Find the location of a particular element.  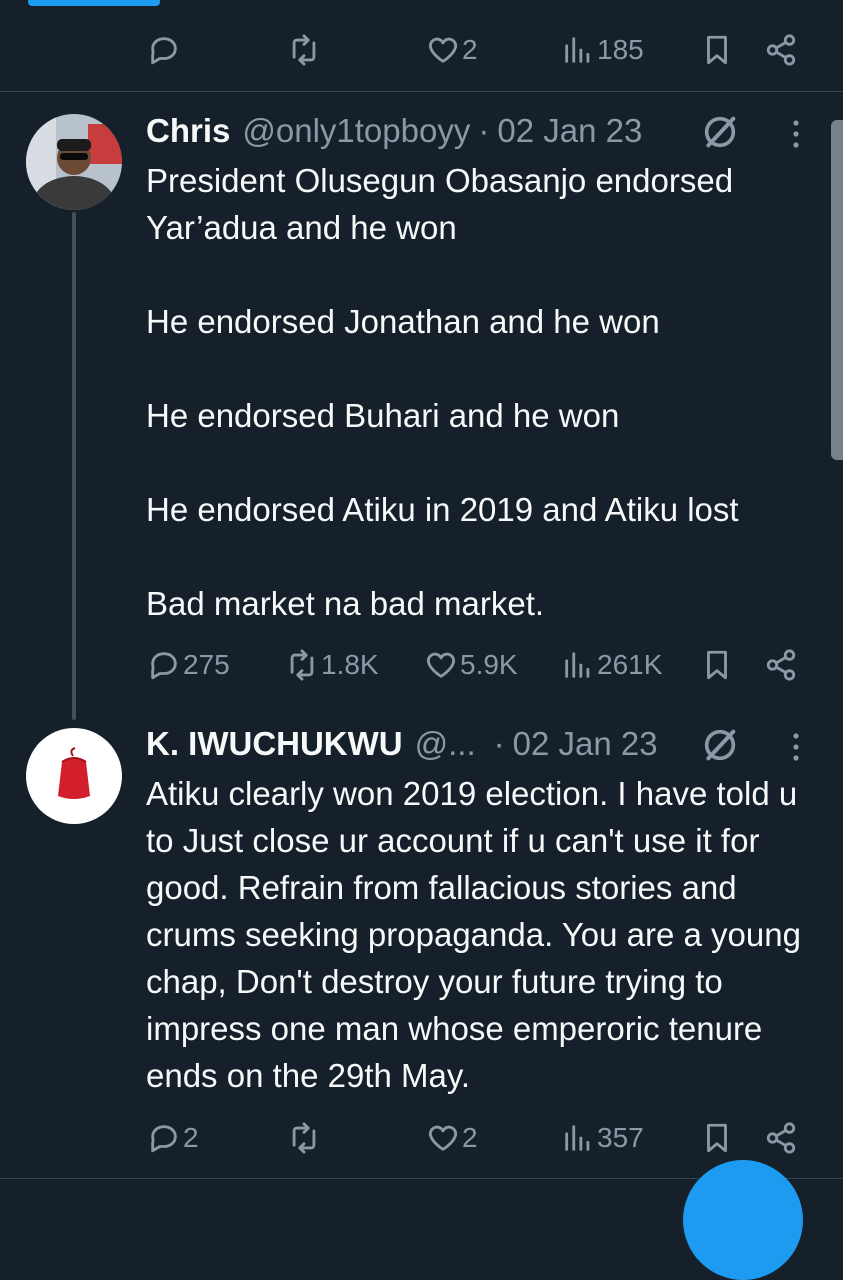

tweet-header: Chris @only1topboyy · 02 Jan 23 is located at coordinates (394, 131).